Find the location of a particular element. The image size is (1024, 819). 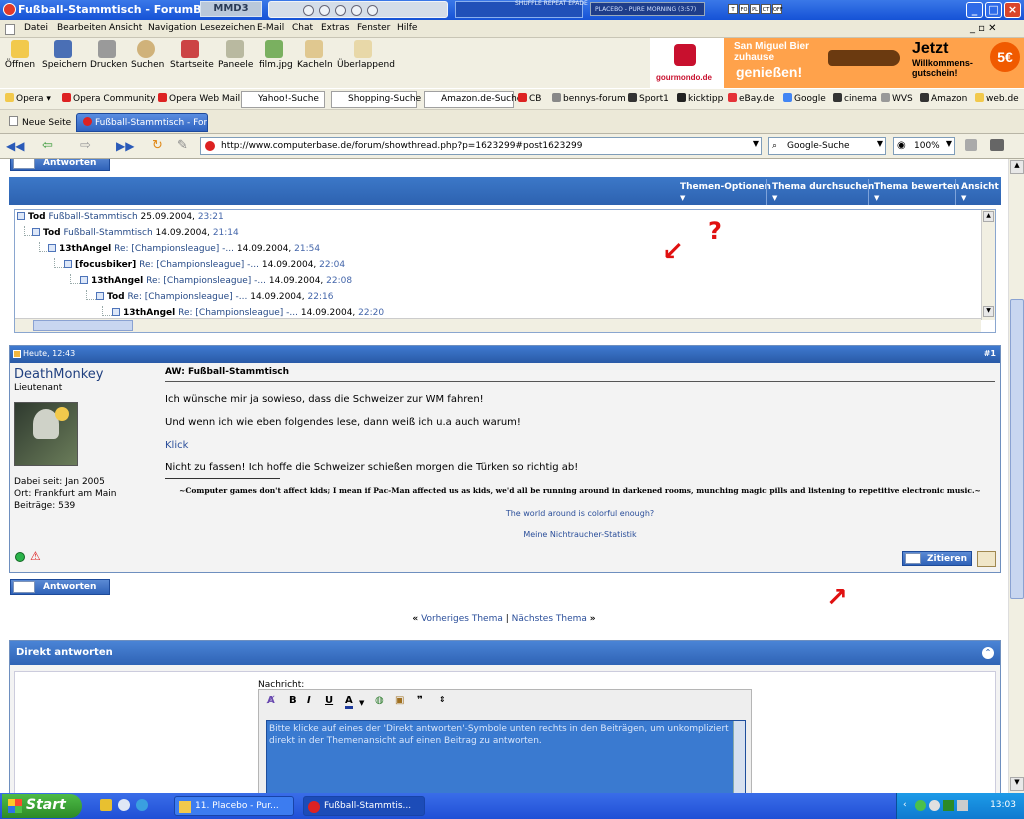

tab-new-page: Neue Seite is located at coordinates (40, 122).